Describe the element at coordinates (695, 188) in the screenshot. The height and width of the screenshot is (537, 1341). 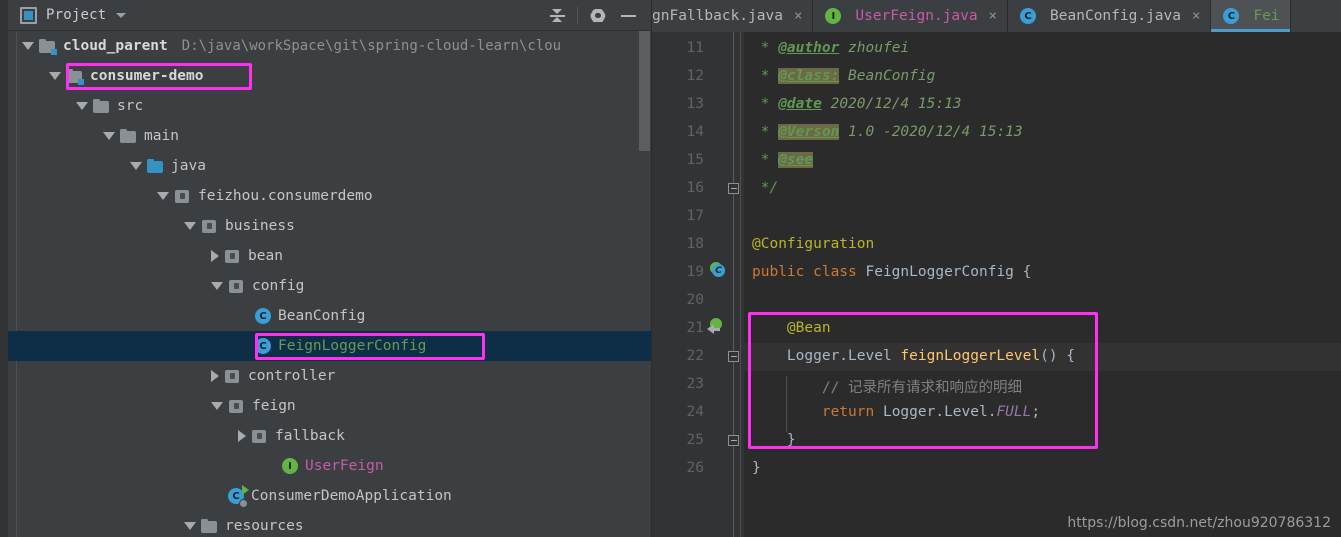
I see `line-number: 16` at that location.